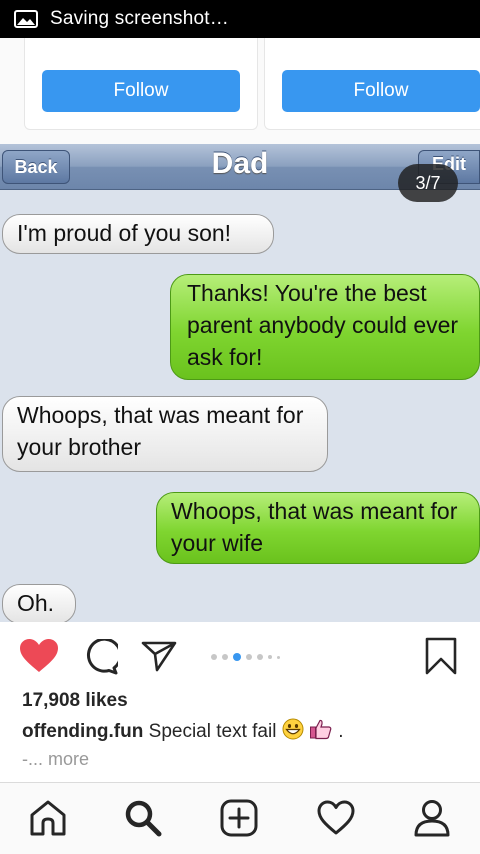 The image size is (480, 854). What do you see at coordinates (432, 818) in the screenshot?
I see `profile-icon` at bounding box center [432, 818].